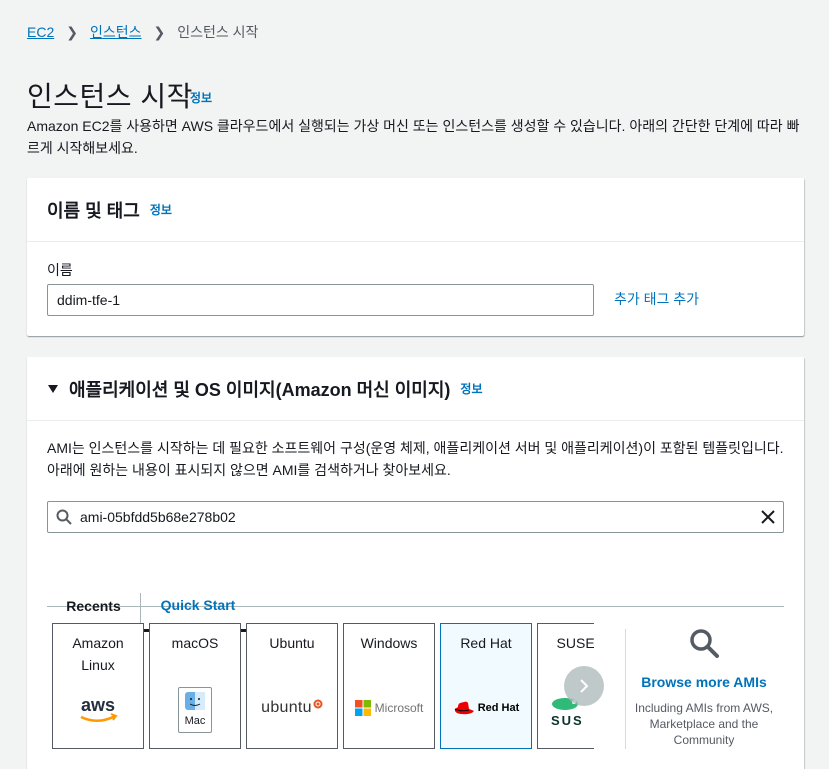 The width and height of the screenshot is (829, 769). What do you see at coordinates (292, 708) in the screenshot?
I see `ubuntu-logo-icon: ubuntu` at bounding box center [292, 708].